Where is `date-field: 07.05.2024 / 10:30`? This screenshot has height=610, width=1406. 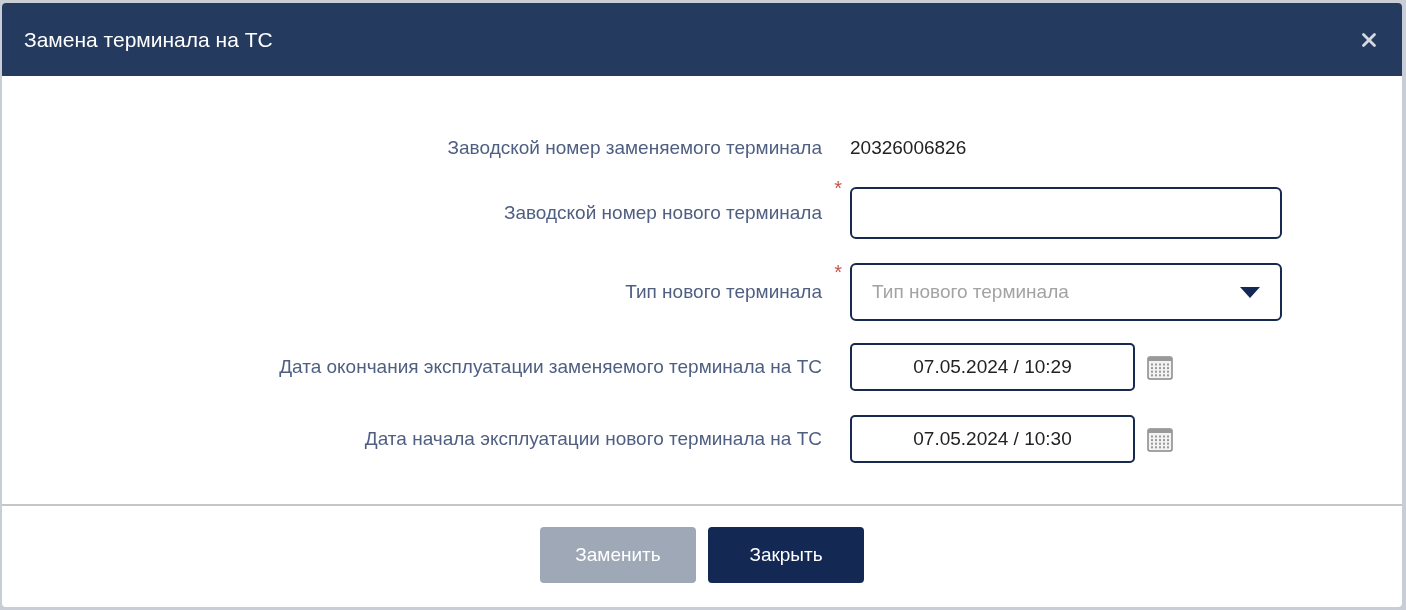
date-field: 07.05.2024 / 10:30 is located at coordinates (992, 439).